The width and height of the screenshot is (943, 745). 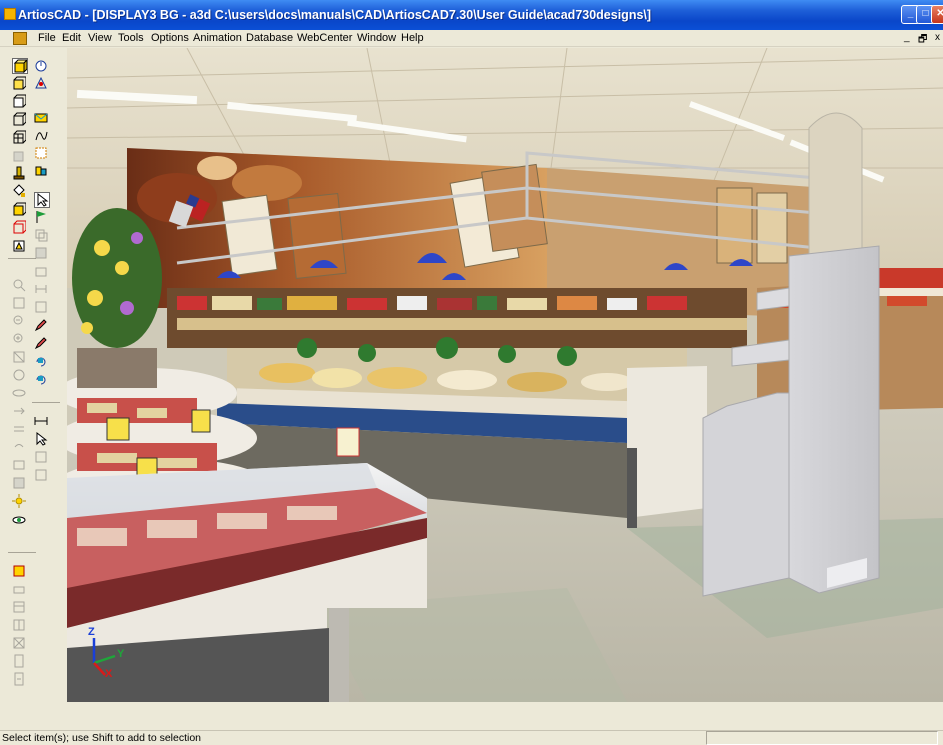 What do you see at coordinates (42, 290) in the screenshot?
I see `dimension-icon` at bounding box center [42, 290].